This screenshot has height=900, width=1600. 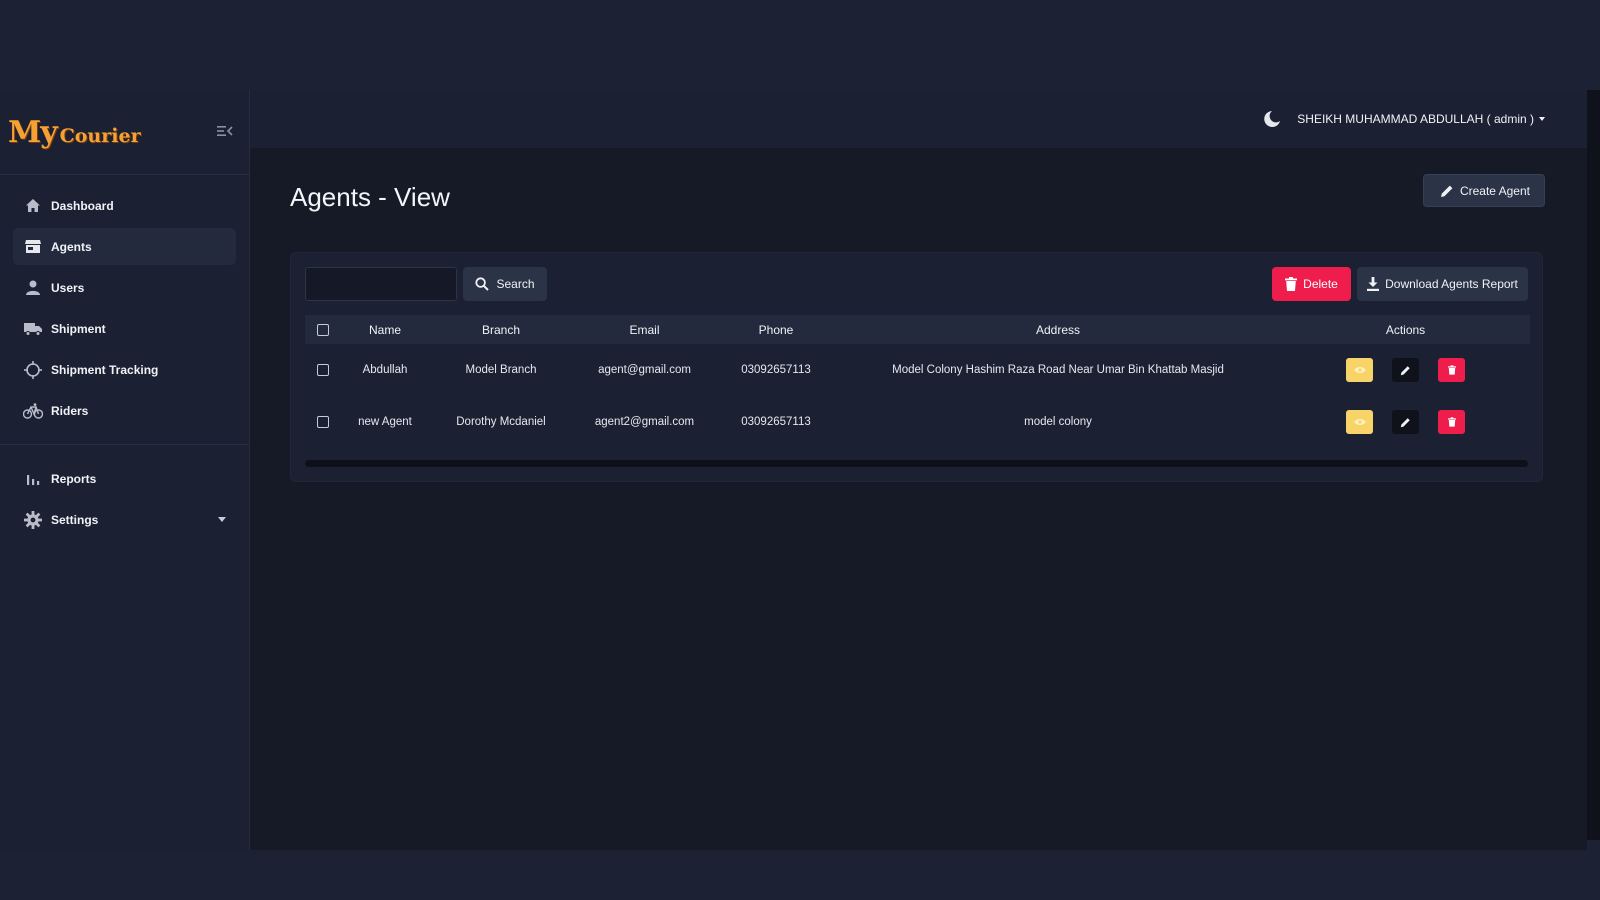 I want to click on sidebar-item-riders: Riders, so click(x=124, y=410).